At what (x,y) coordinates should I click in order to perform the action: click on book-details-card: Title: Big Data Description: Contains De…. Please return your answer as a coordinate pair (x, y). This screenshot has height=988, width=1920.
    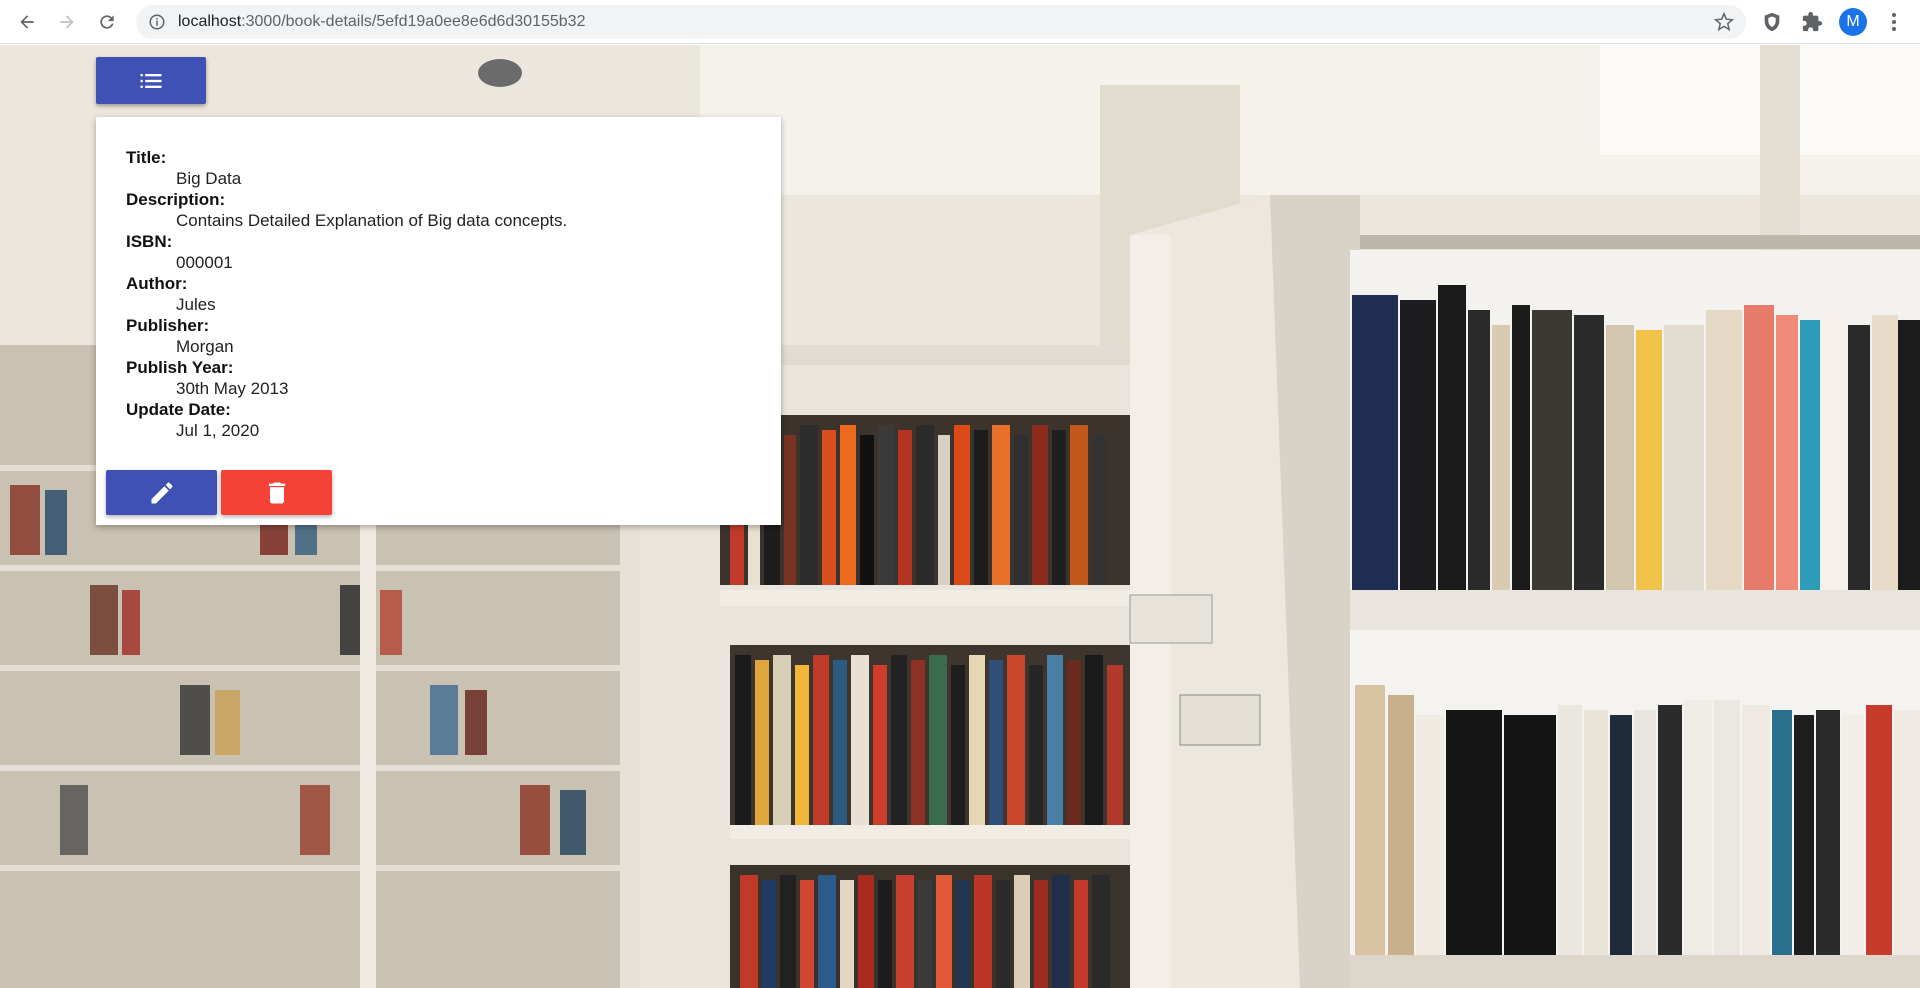
    Looking at the image, I should click on (438, 321).